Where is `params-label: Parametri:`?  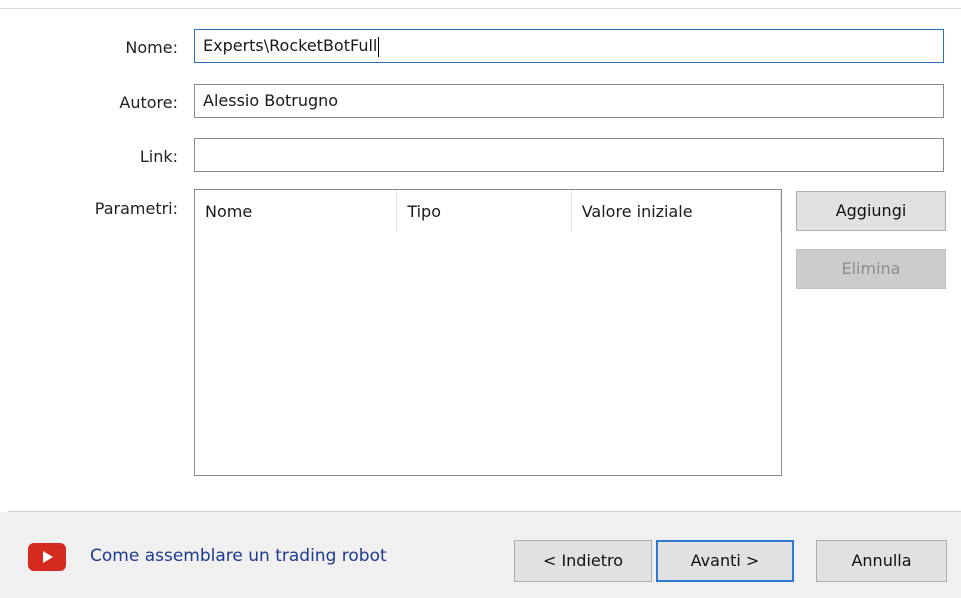
params-label: Parametri: is located at coordinates (136, 208).